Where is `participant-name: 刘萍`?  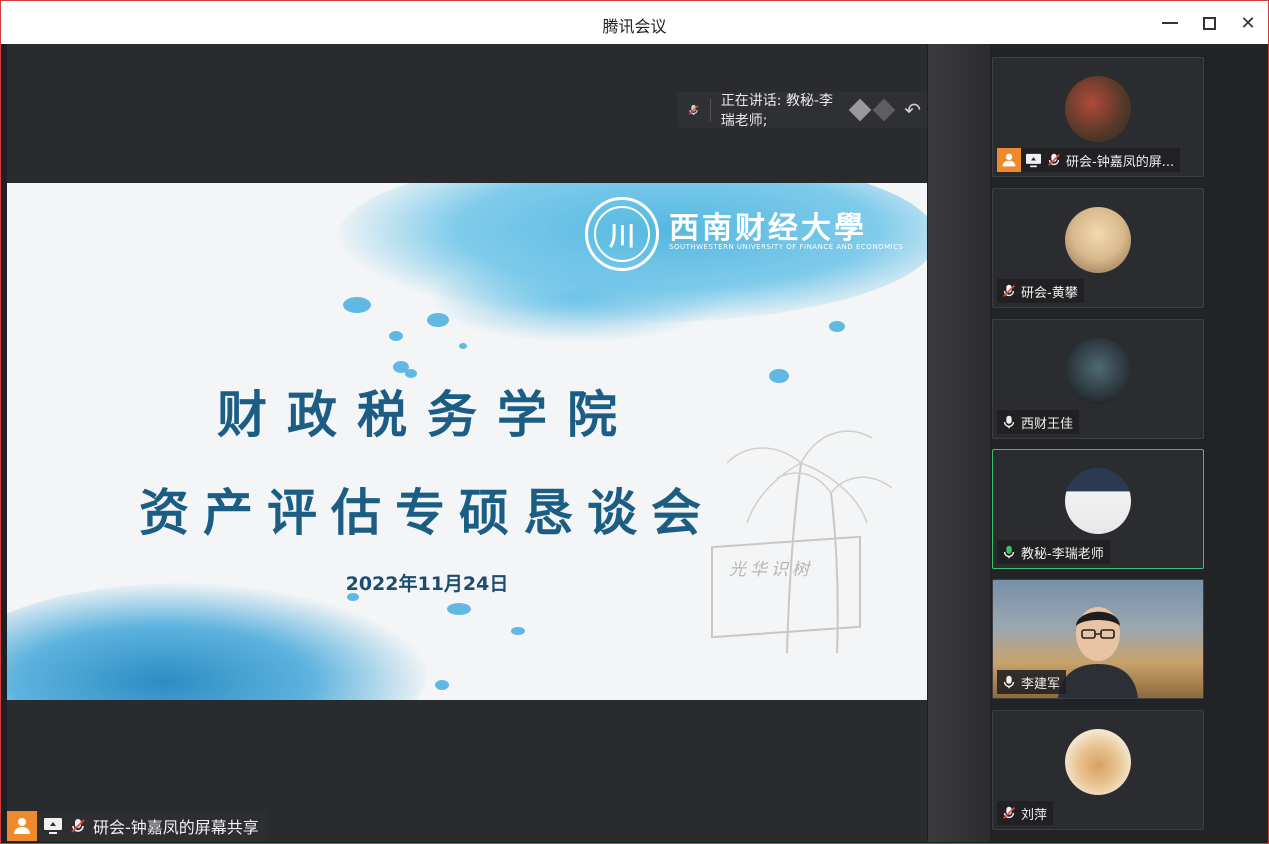 participant-name: 刘萍 is located at coordinates (1034, 815).